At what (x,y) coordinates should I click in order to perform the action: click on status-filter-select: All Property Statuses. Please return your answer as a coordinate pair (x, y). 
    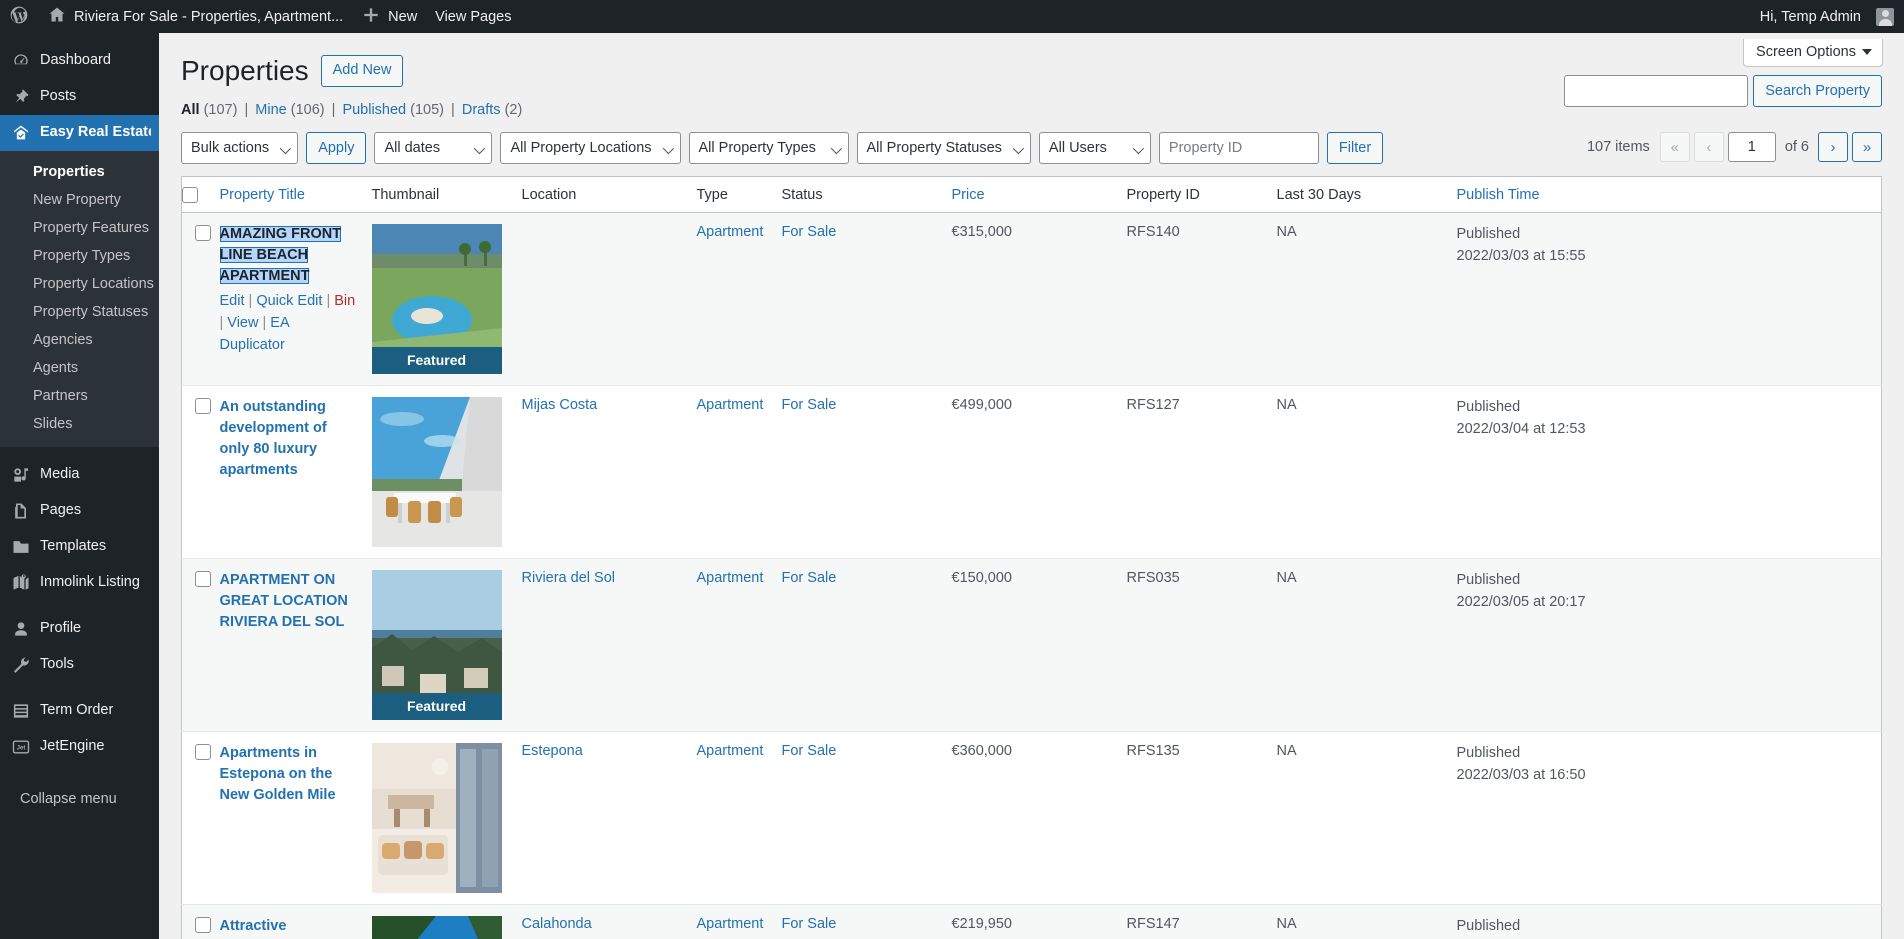
    Looking at the image, I should click on (943, 148).